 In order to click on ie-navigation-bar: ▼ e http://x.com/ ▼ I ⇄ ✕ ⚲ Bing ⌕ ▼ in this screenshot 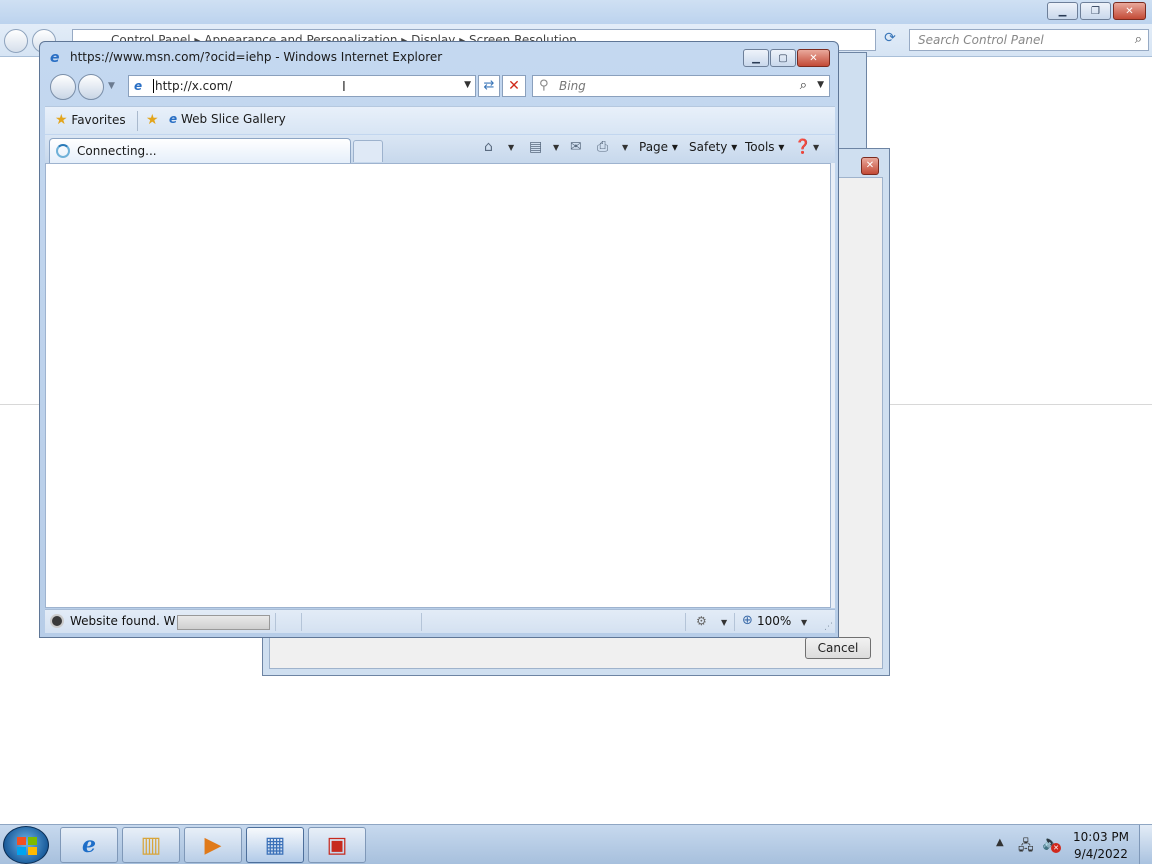, I will do `click(439, 87)`.